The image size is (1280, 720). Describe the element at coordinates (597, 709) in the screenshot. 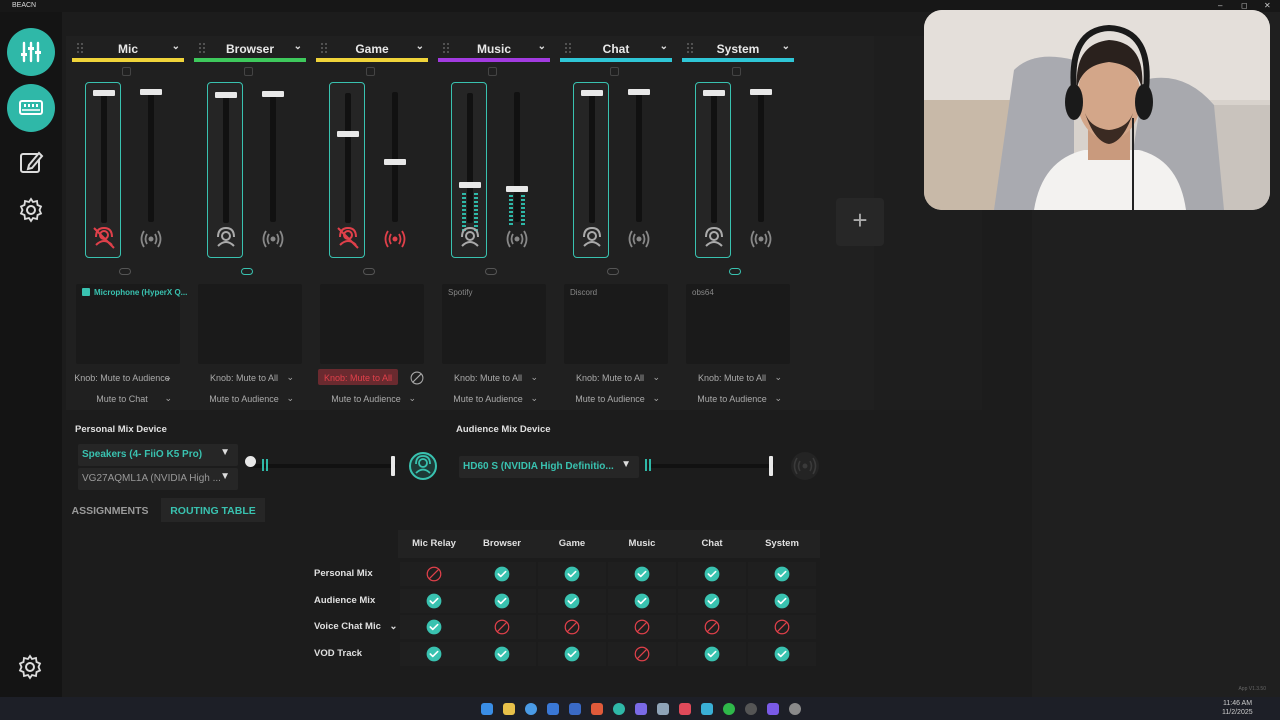

I see `brave-icon` at that location.